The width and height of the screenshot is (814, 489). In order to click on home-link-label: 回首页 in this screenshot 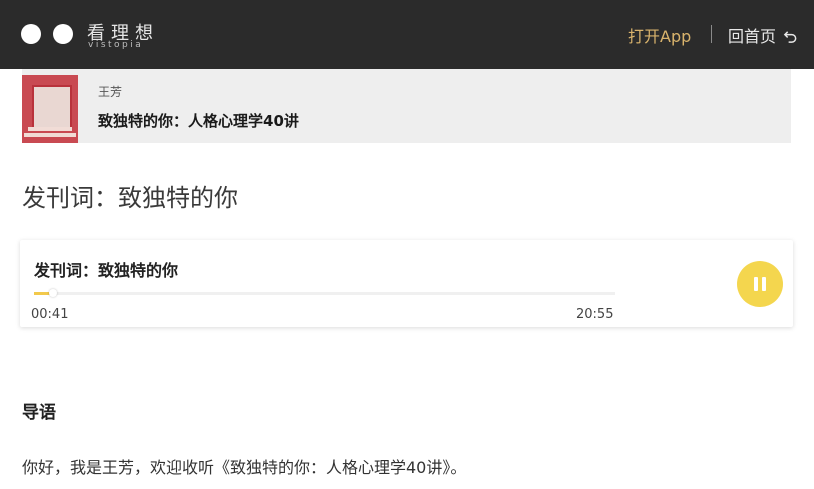, I will do `click(752, 36)`.